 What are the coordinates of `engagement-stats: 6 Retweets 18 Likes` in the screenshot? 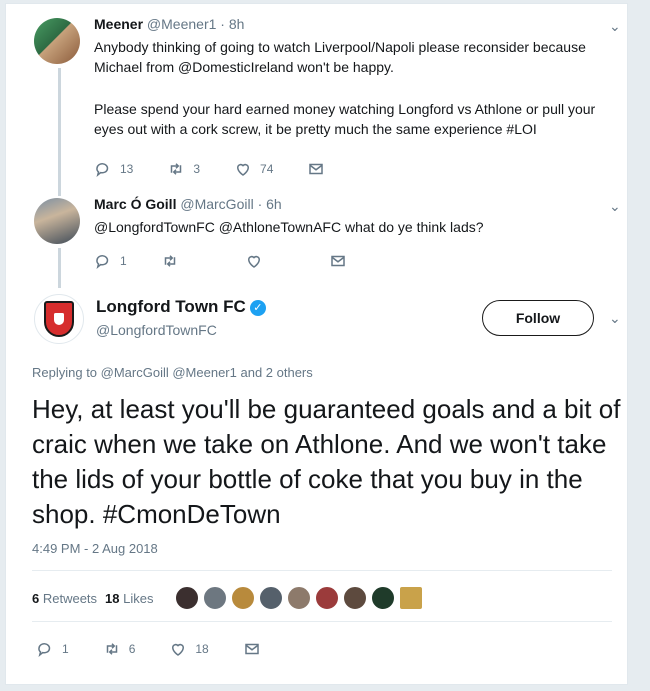 It's located at (229, 598).